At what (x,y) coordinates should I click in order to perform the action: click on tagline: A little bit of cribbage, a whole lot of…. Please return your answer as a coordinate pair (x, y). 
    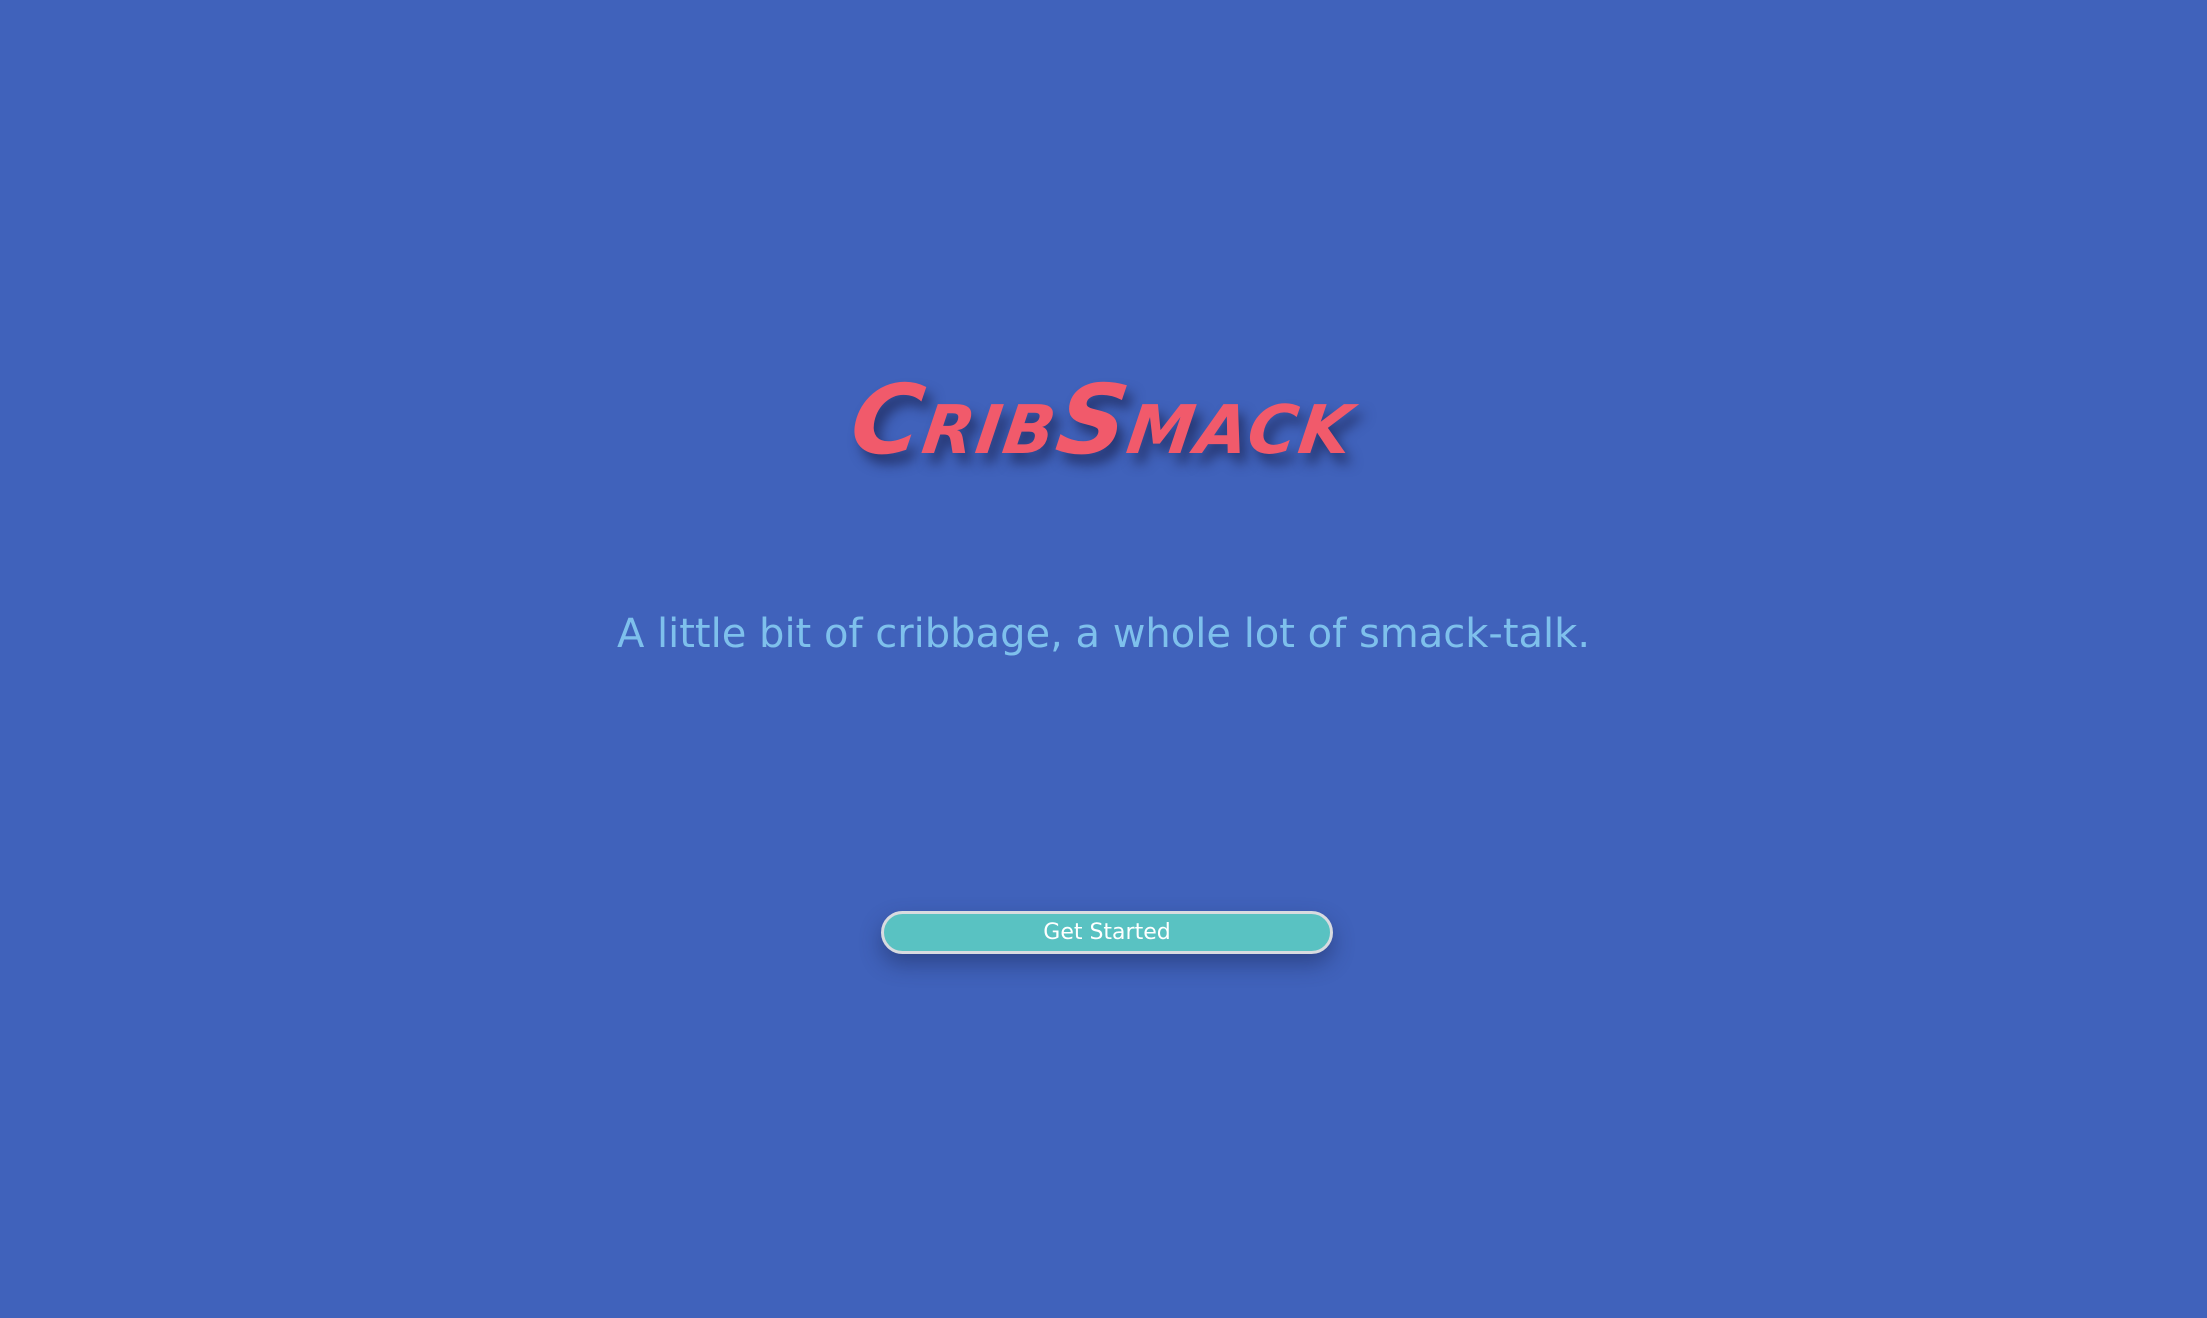
    Looking at the image, I should click on (1103, 634).